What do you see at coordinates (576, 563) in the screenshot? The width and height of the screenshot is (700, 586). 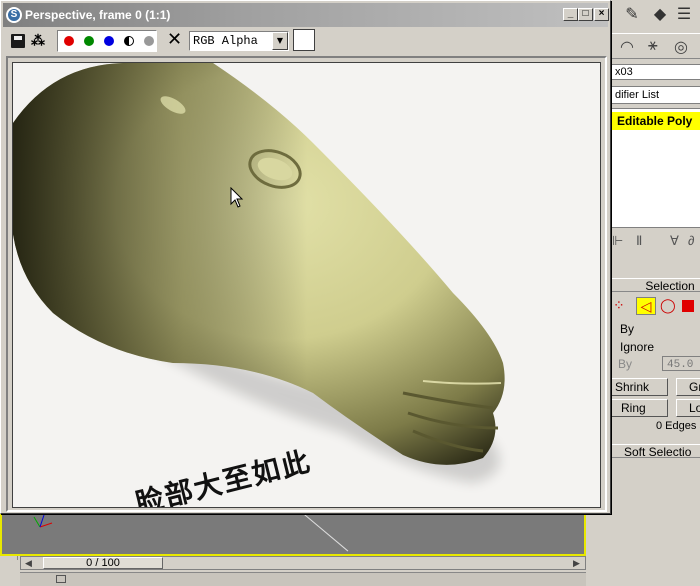 I see `time-next-icon: ▶` at bounding box center [576, 563].